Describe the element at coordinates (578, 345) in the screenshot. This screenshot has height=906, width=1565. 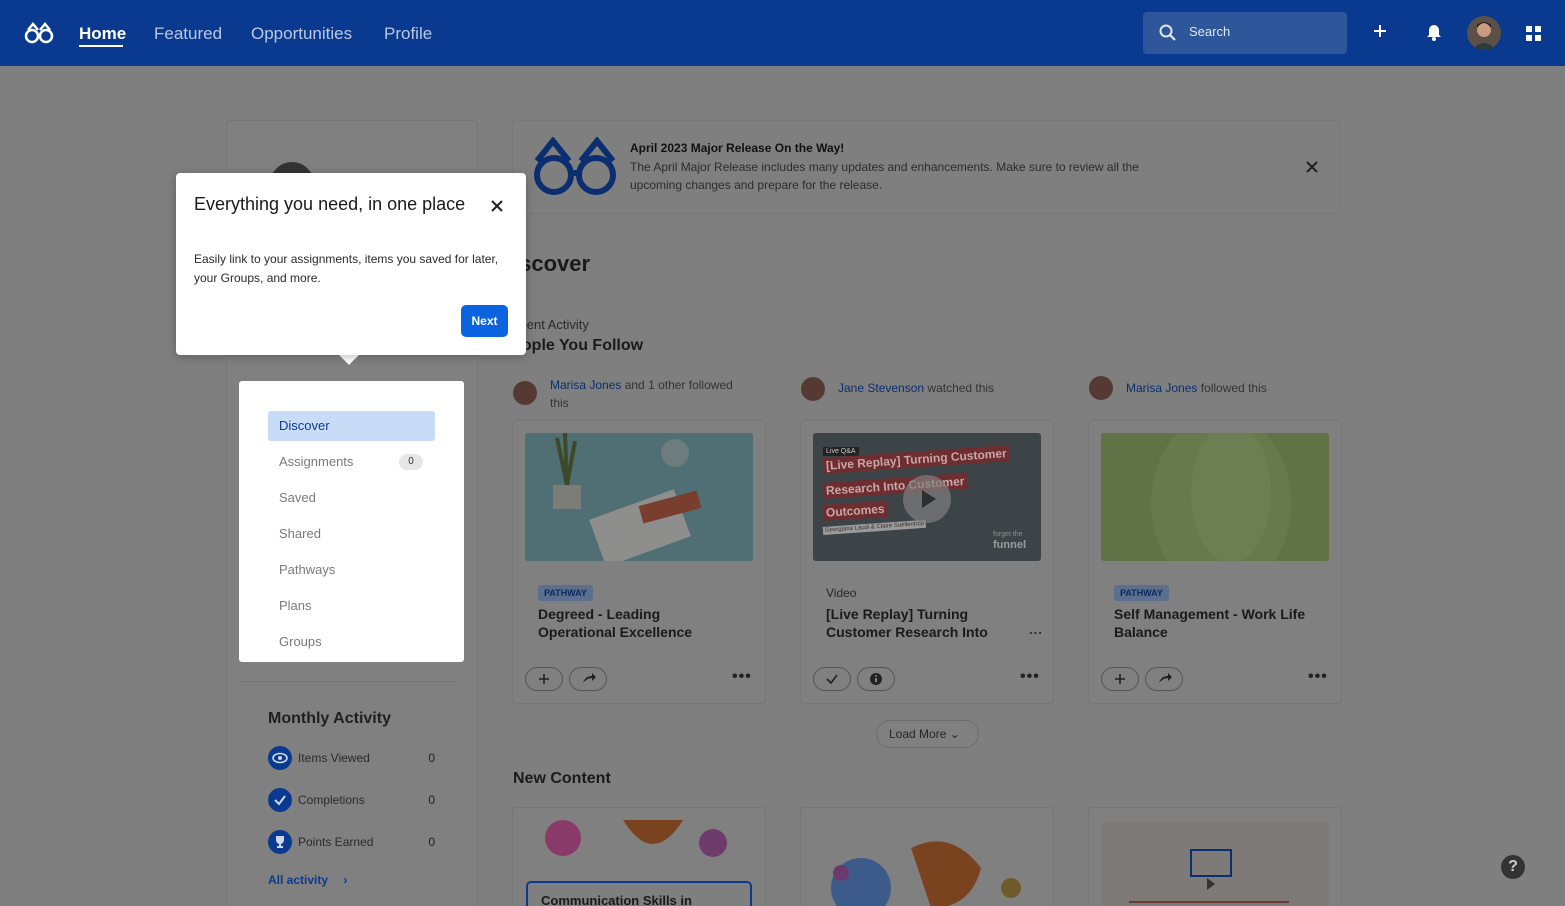
I see `people-you-follow-heading: eople You Follow` at that location.